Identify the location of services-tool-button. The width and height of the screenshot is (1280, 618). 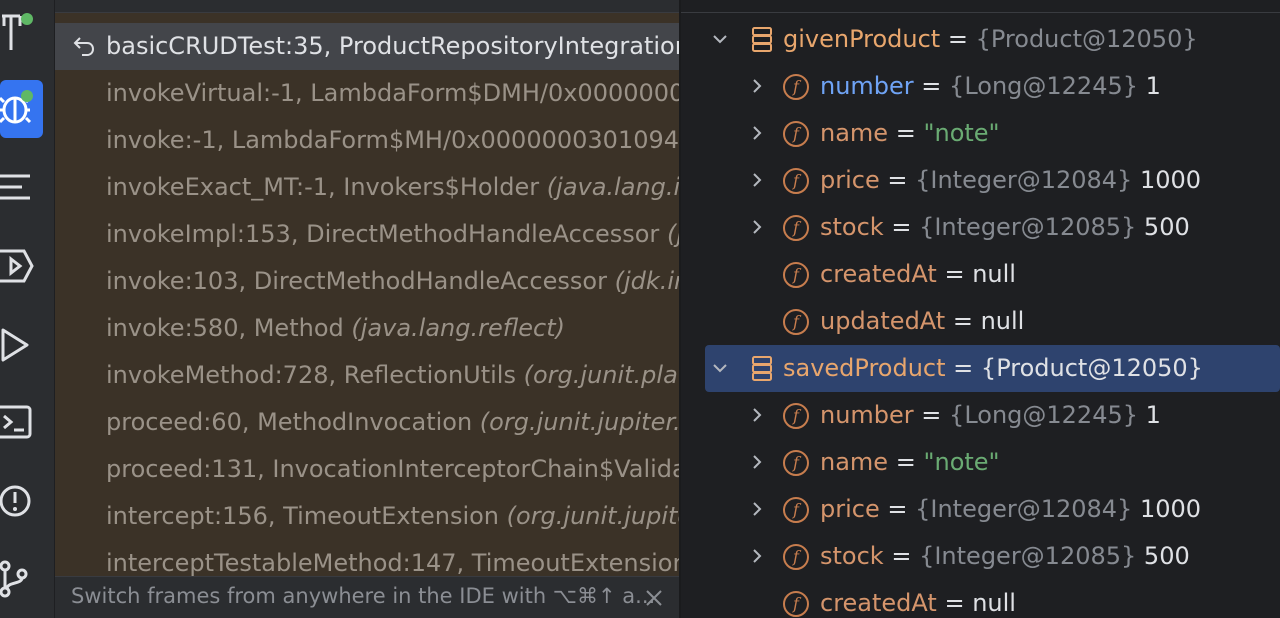
(27, 266).